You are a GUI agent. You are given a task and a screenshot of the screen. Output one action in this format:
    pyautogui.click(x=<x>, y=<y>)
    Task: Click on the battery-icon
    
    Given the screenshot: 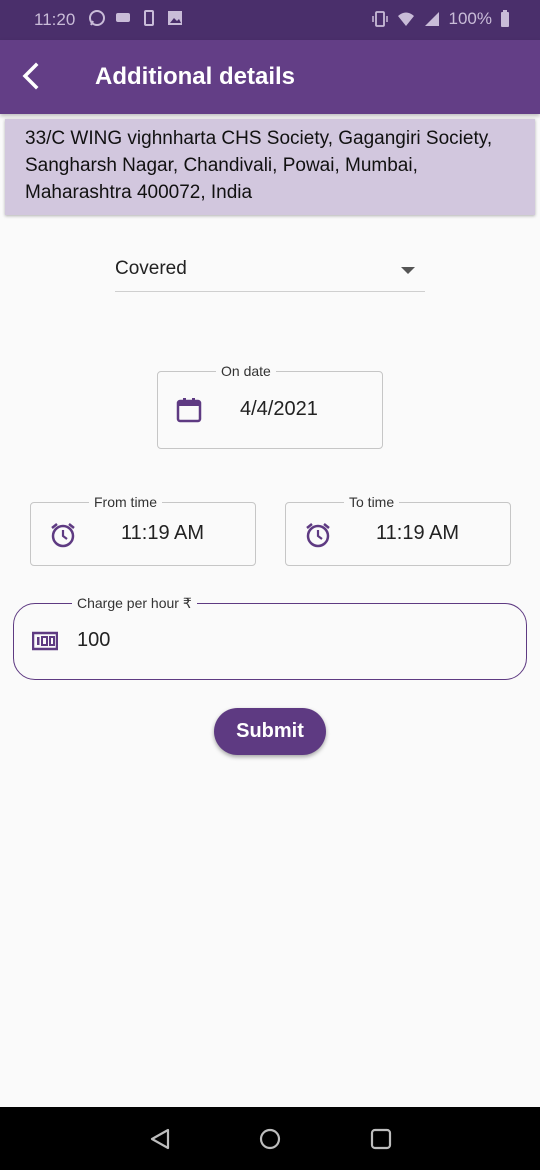 What is the action you would take?
    pyautogui.click(x=505, y=18)
    